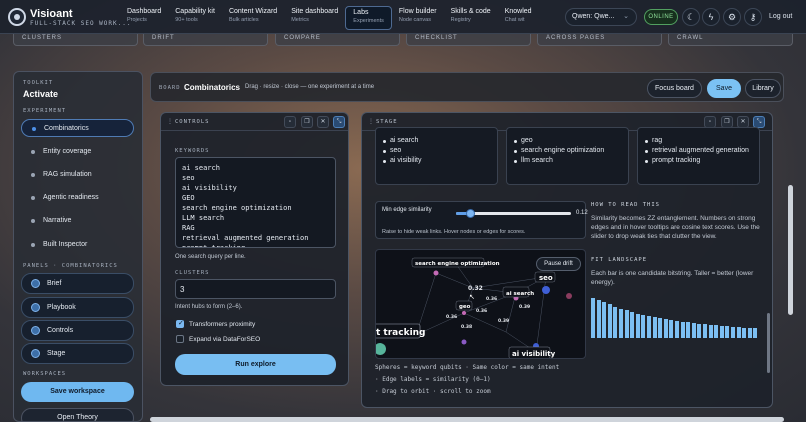  Describe the element at coordinates (534, 354) in the screenshot. I see `graph-label: ai visibility` at that location.